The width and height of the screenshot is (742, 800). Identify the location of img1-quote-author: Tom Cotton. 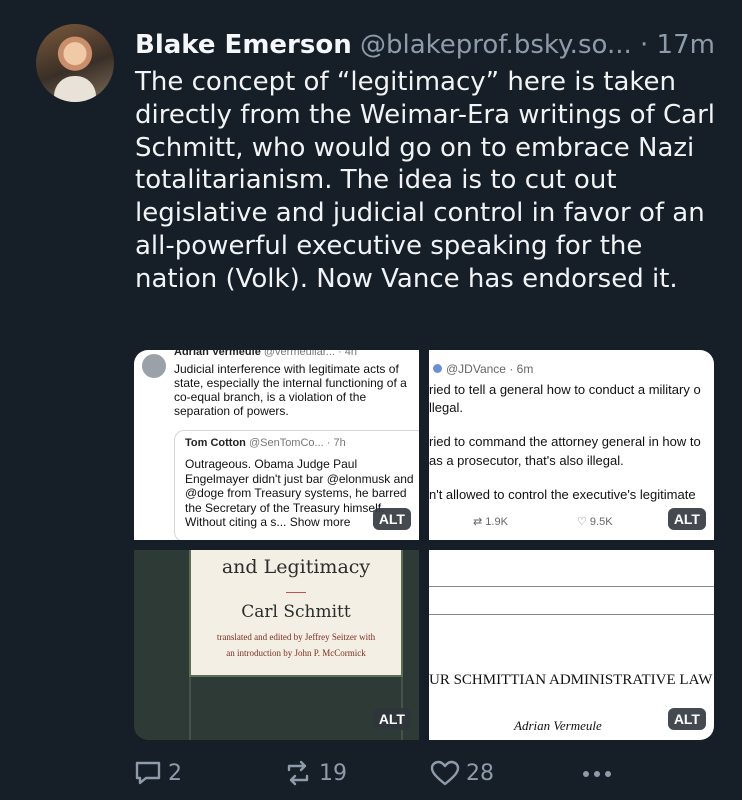
(215, 443).